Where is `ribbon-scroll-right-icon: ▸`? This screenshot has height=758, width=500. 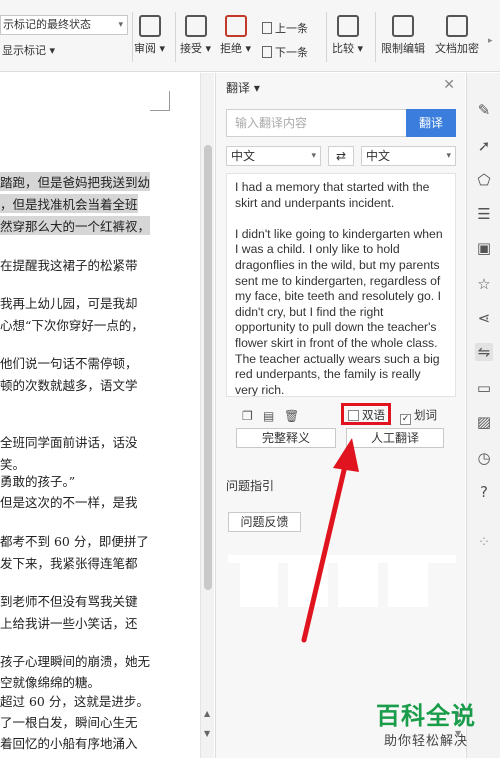 ribbon-scroll-right-icon: ▸ is located at coordinates (490, 41).